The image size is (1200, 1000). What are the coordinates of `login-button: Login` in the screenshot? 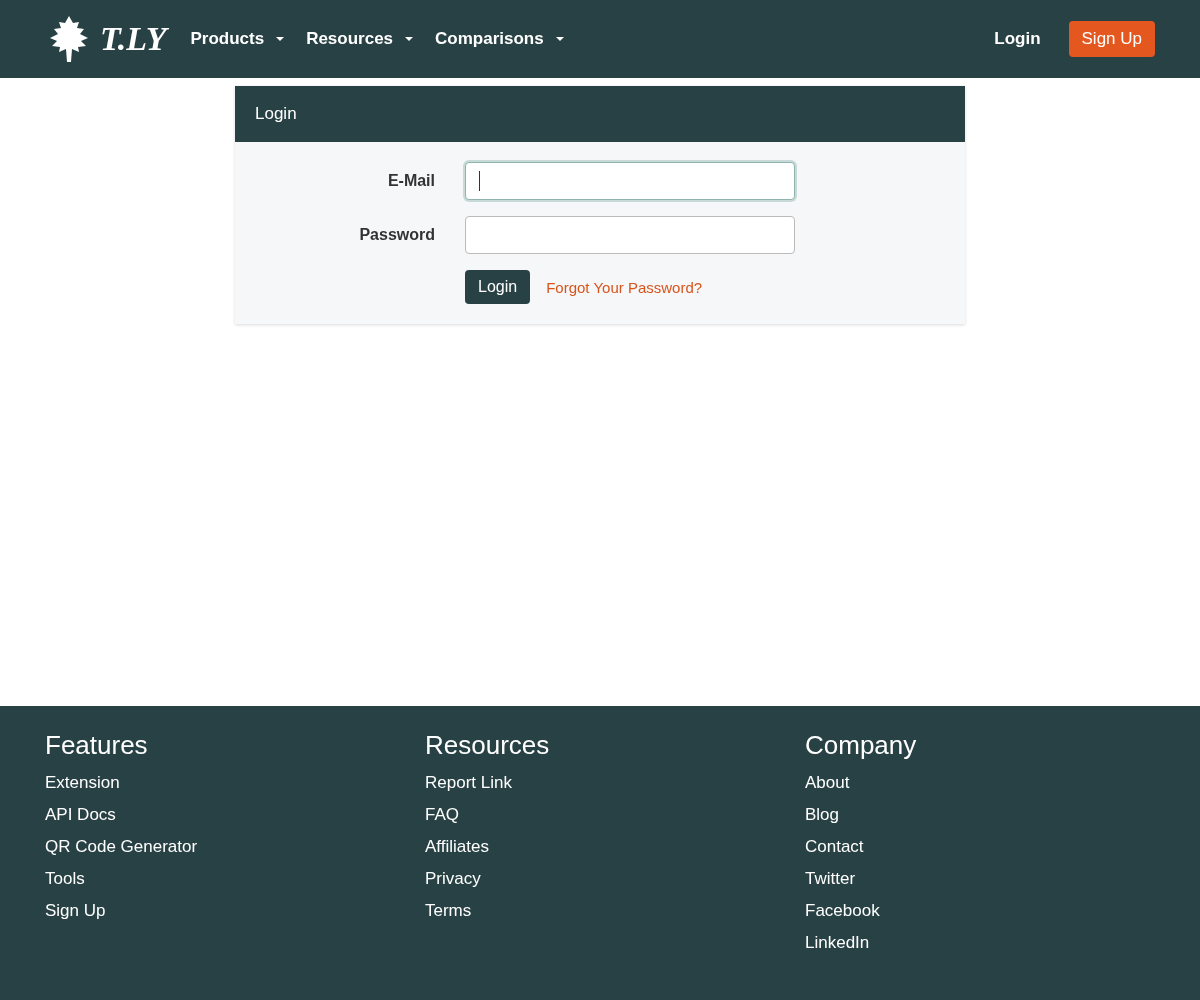 It's located at (498, 287).